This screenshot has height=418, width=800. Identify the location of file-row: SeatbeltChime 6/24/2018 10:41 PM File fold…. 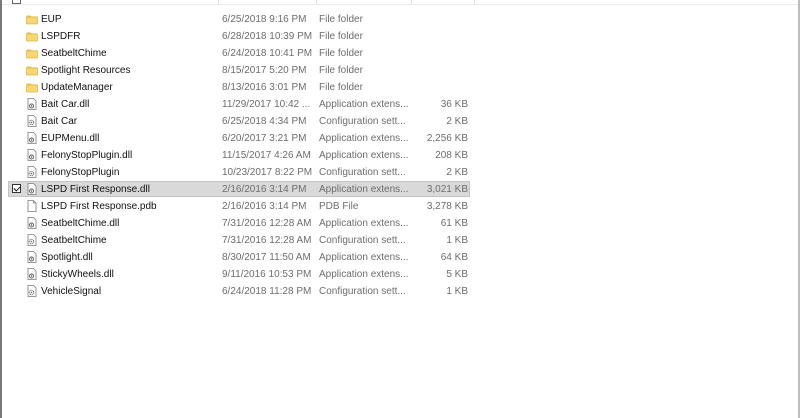
(400, 53).